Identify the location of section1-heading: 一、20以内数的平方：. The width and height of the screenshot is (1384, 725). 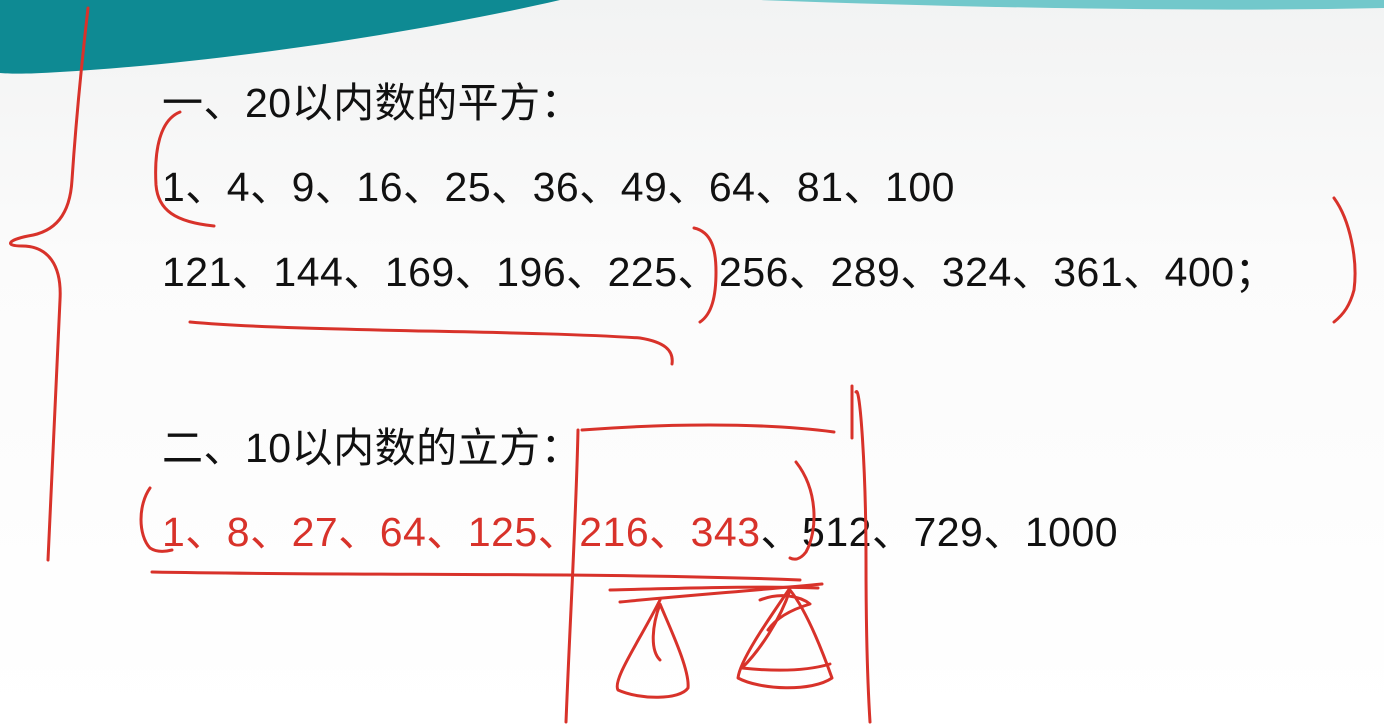
(372, 103).